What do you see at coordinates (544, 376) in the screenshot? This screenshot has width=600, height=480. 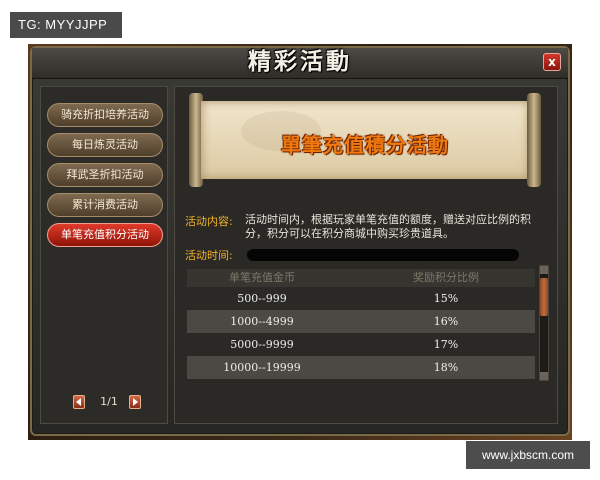 I see `scroll-down-button` at bounding box center [544, 376].